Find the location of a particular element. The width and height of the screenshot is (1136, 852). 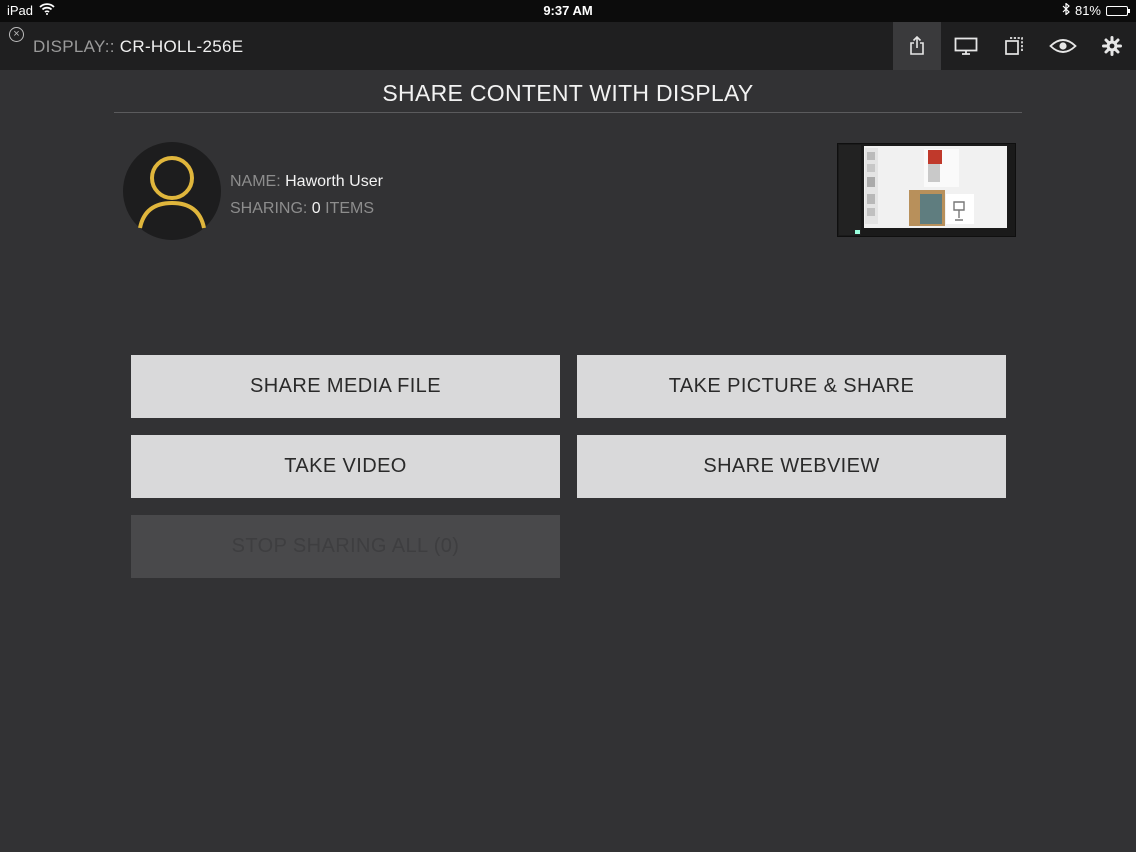

bluetooth-icon is located at coordinates (1066, 10).